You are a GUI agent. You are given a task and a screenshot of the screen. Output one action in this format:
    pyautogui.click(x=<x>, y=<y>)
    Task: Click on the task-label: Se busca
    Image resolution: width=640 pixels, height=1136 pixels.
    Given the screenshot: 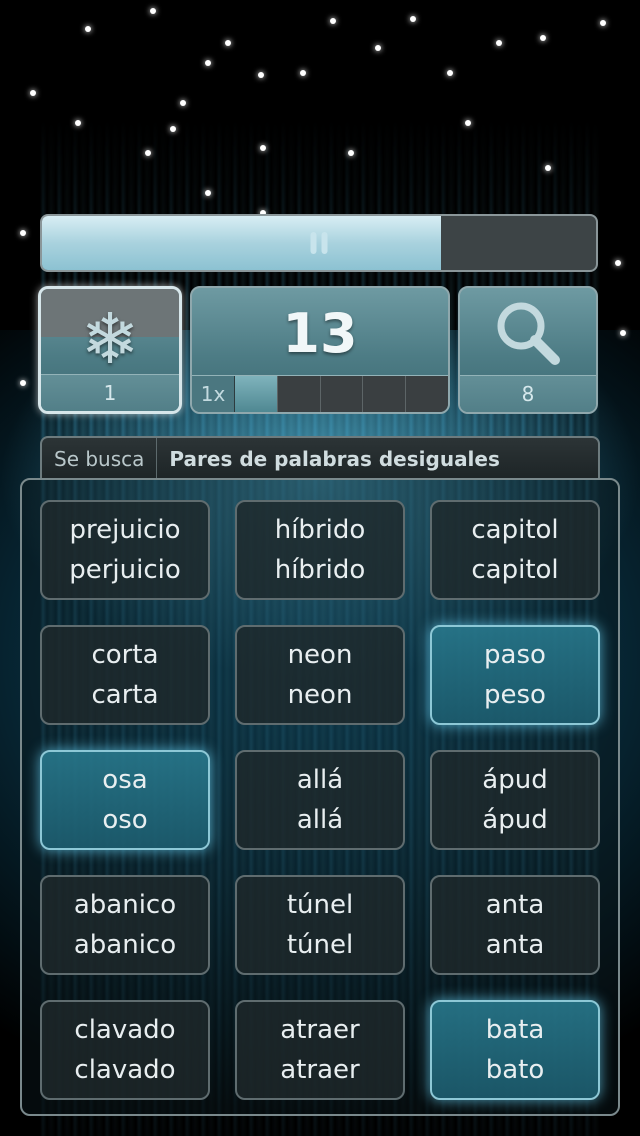 What is the action you would take?
    pyautogui.click(x=100, y=459)
    